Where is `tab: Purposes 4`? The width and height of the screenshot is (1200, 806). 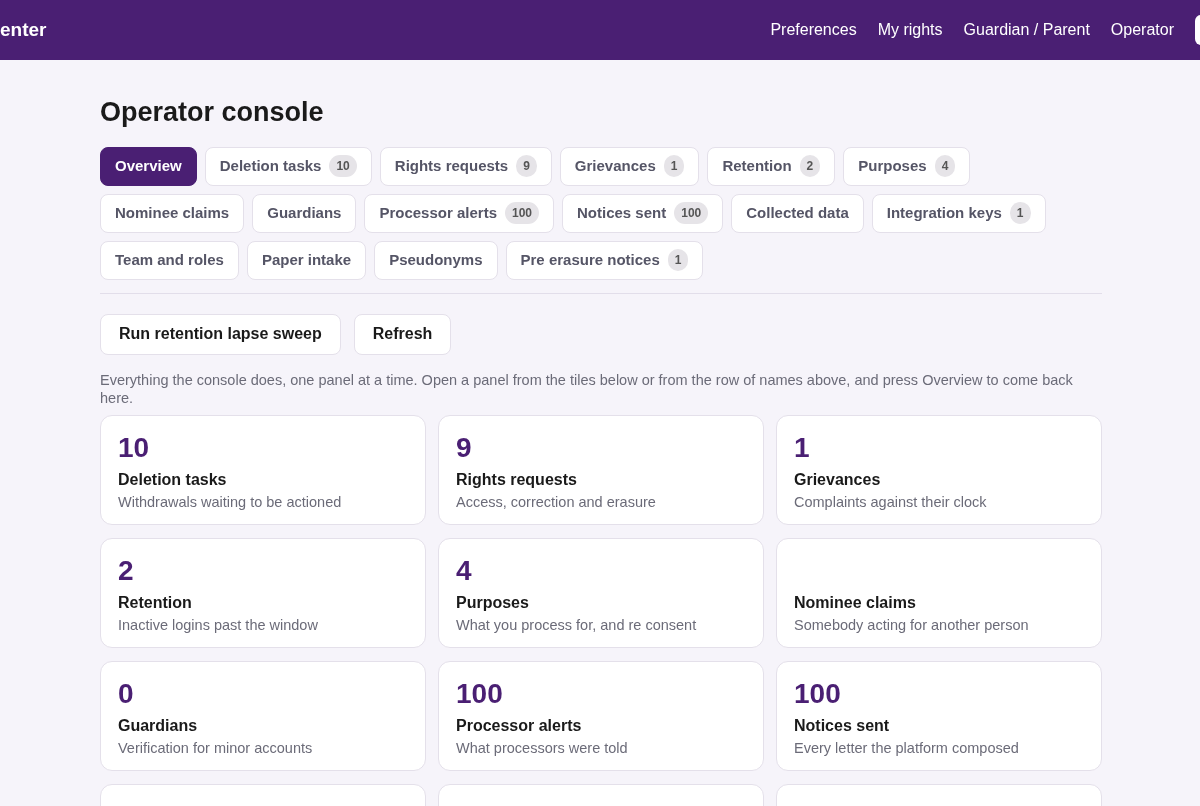 tab: Purposes 4 is located at coordinates (907, 166).